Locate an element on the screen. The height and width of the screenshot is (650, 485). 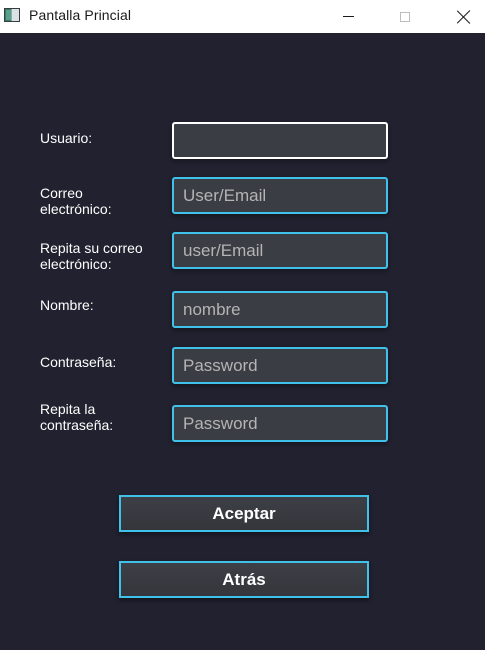
email-repeat-input is located at coordinates (280, 250).